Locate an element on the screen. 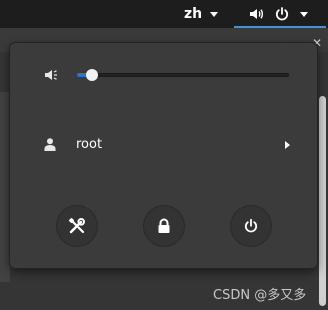 This screenshot has height=310, width=328. user-name-label: root is located at coordinates (89, 144).